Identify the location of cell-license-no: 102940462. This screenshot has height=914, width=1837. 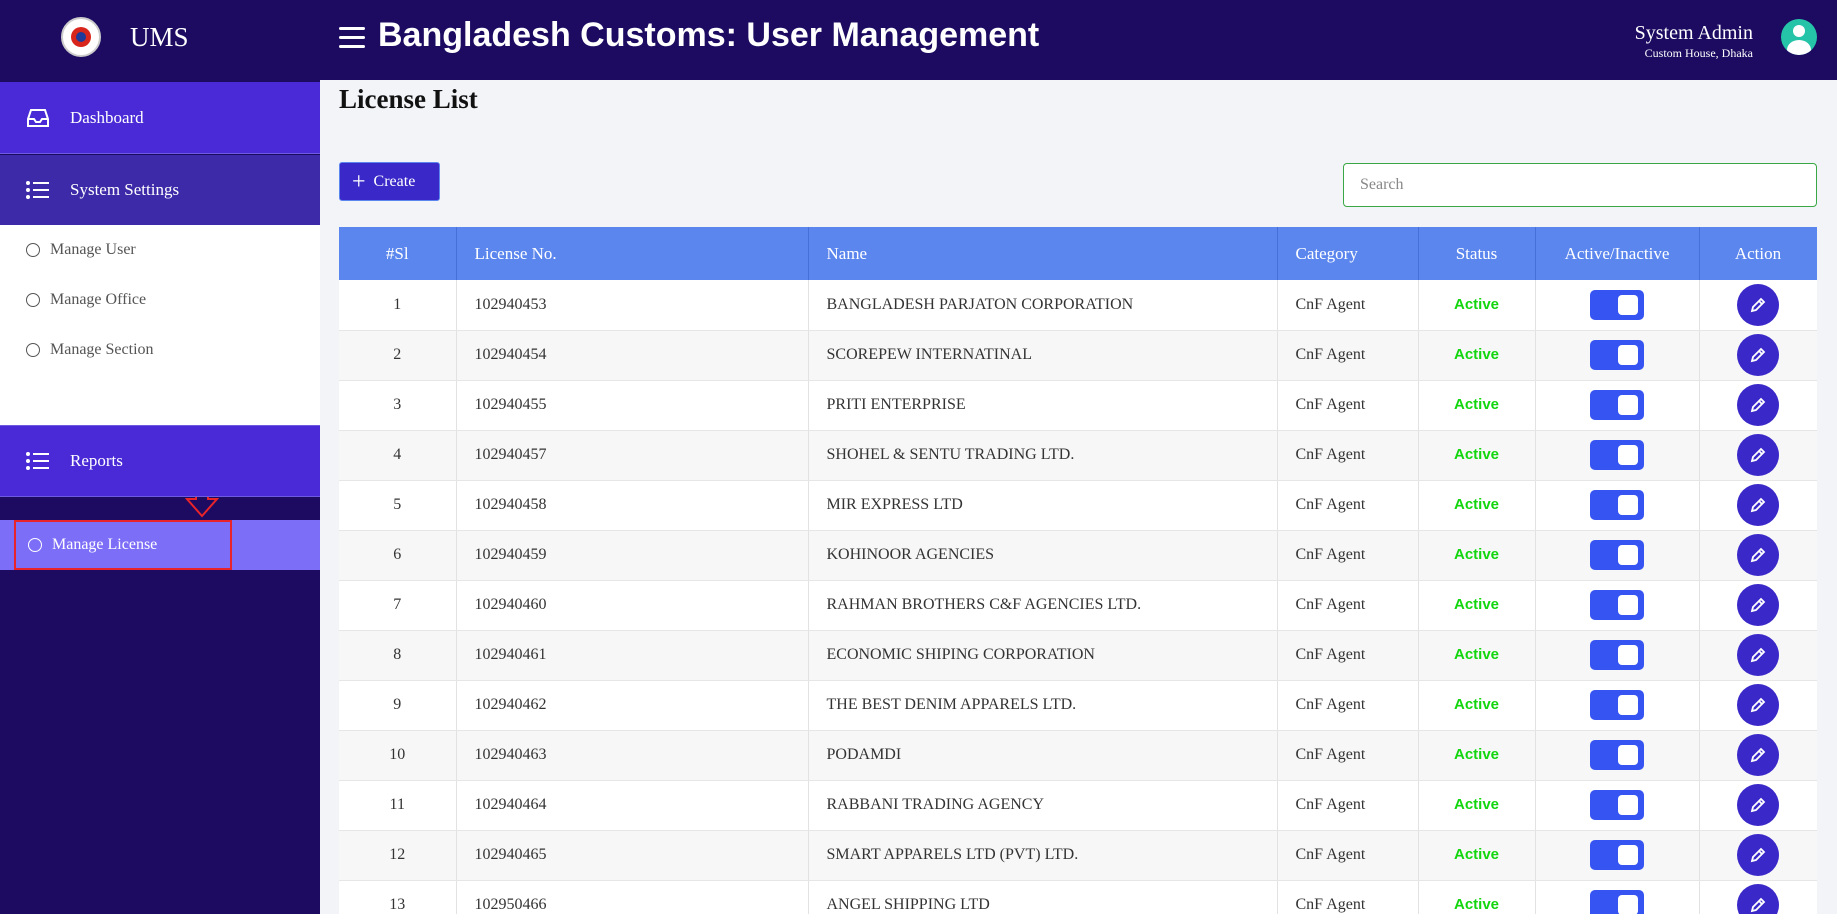
(632, 705).